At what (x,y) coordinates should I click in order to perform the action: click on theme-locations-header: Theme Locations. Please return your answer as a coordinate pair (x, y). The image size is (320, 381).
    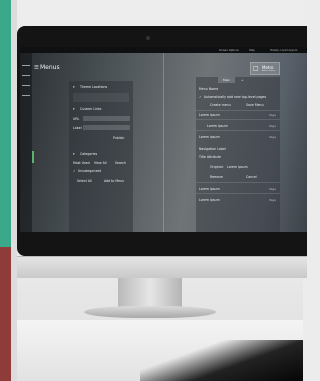
    Looking at the image, I should click on (93, 87).